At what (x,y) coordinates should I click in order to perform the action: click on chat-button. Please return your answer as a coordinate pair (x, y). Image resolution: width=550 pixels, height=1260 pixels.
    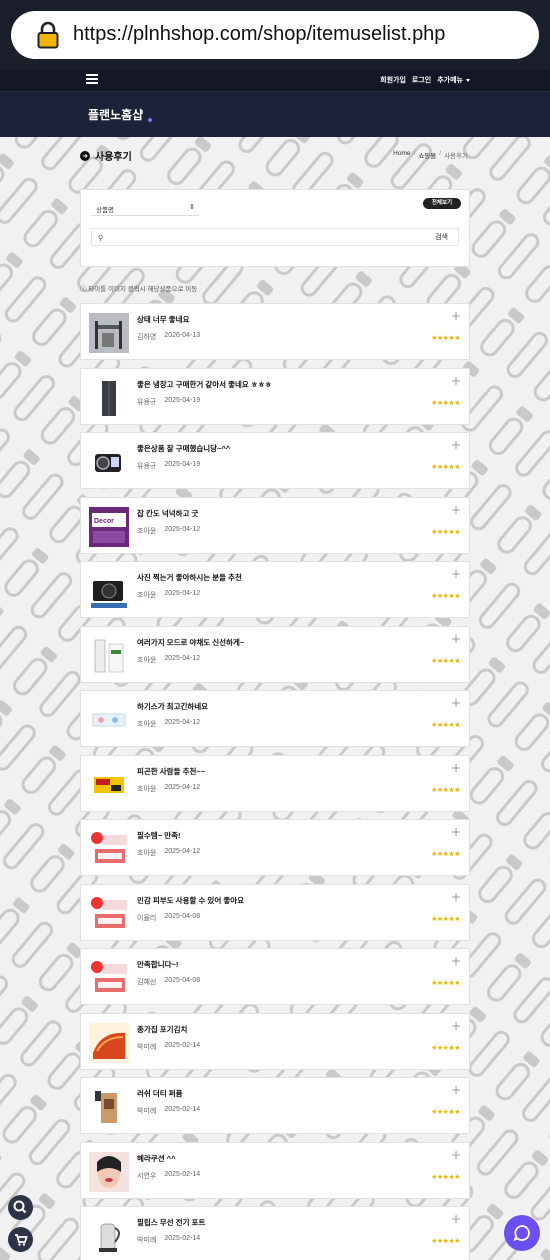
    Looking at the image, I should click on (522, 1233).